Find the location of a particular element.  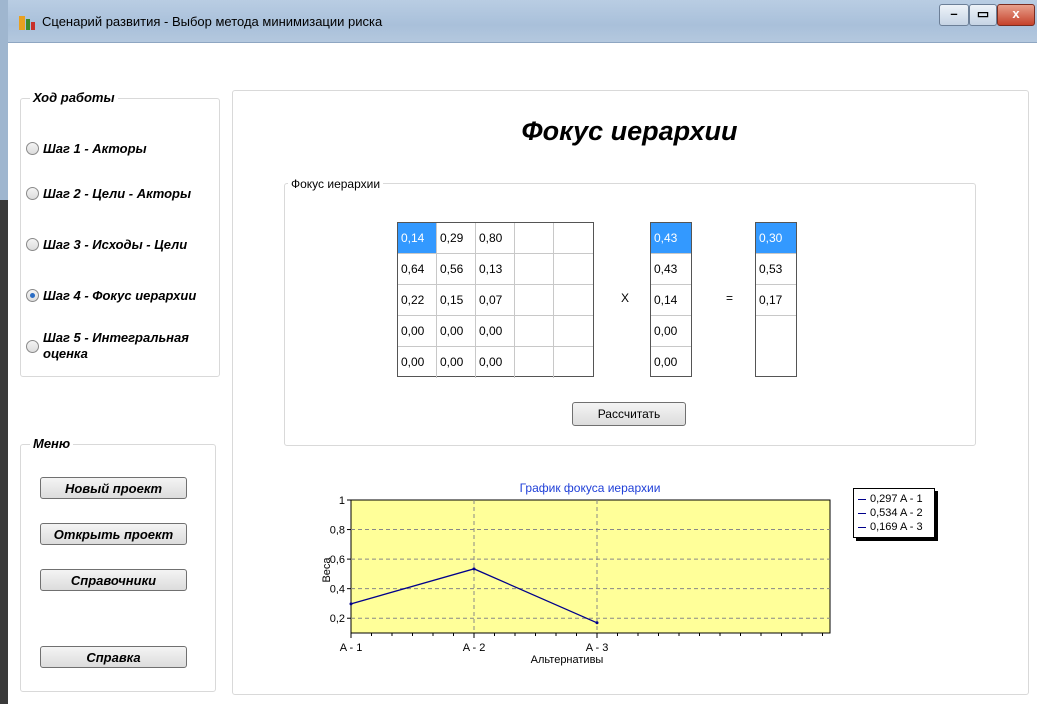

equals-sign: = is located at coordinates (730, 298).